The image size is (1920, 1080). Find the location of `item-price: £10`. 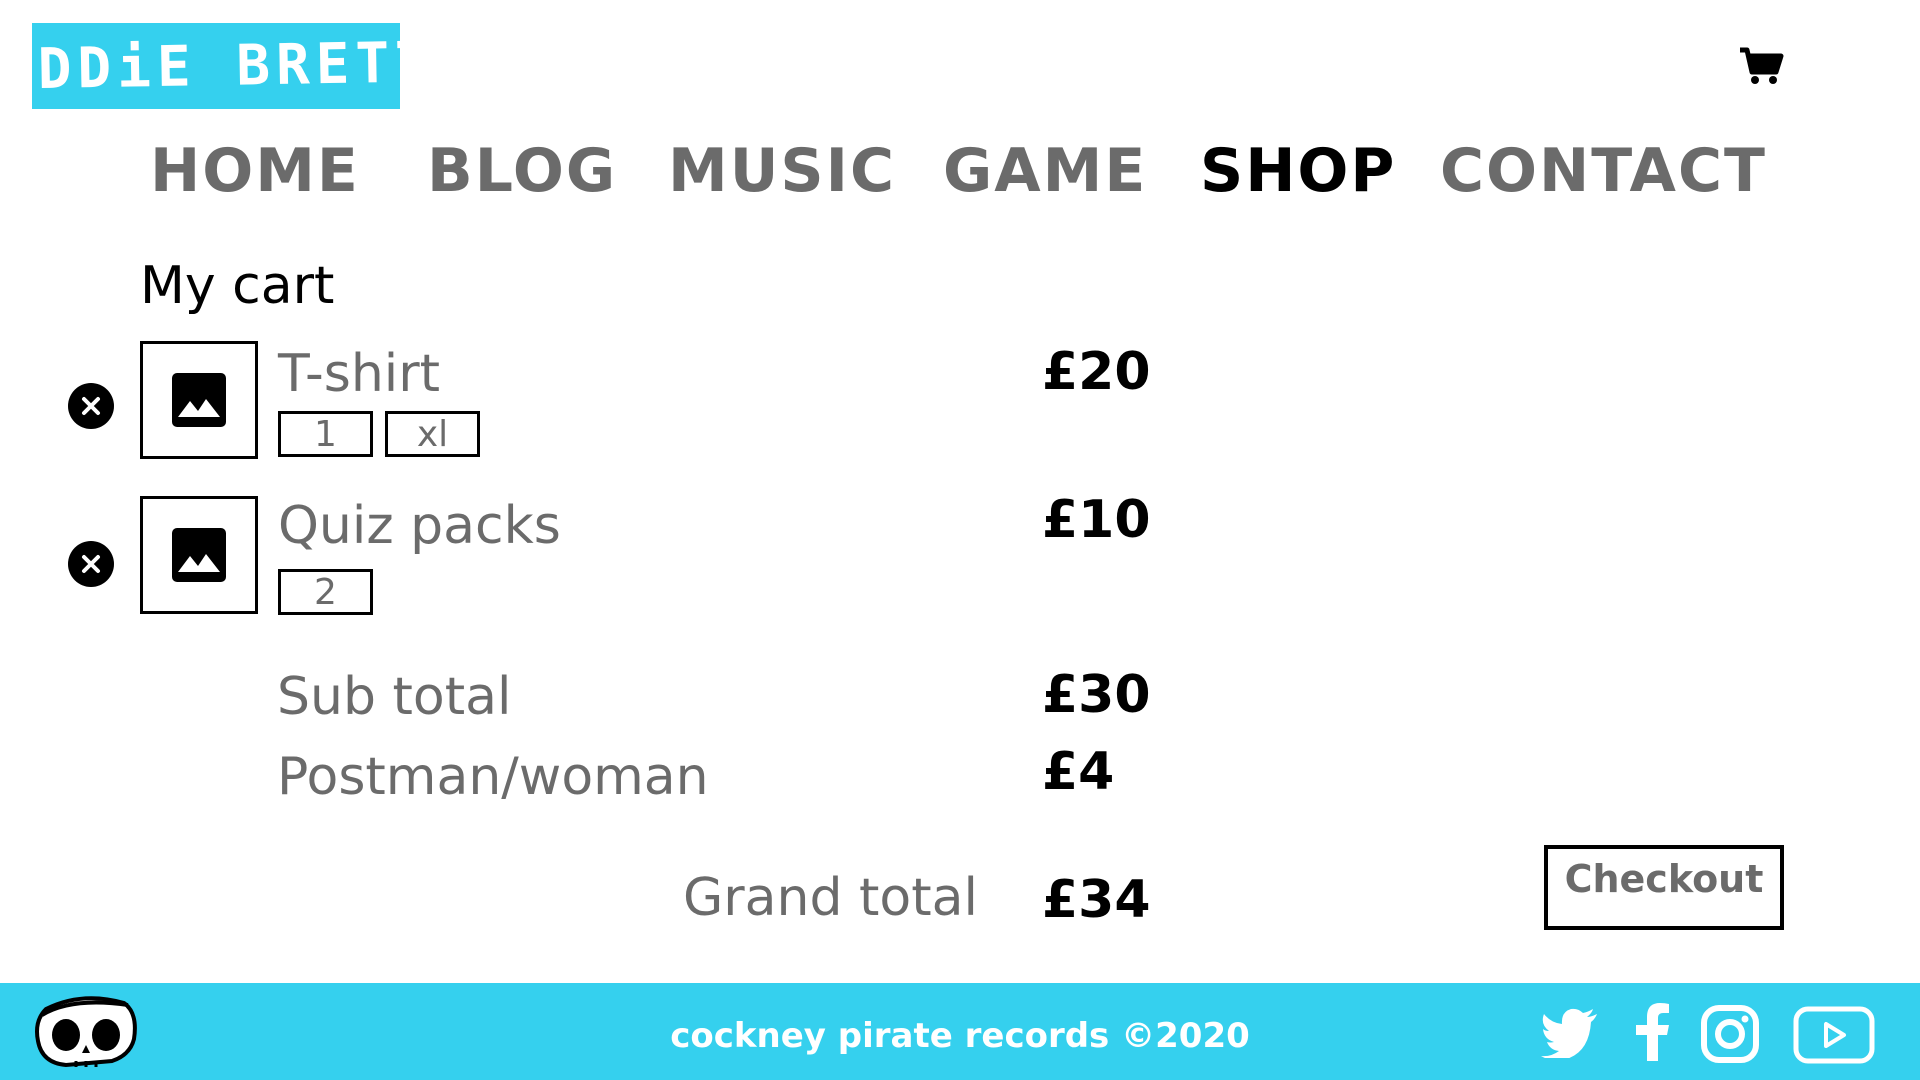

item-price: £10 is located at coordinates (1096, 520).